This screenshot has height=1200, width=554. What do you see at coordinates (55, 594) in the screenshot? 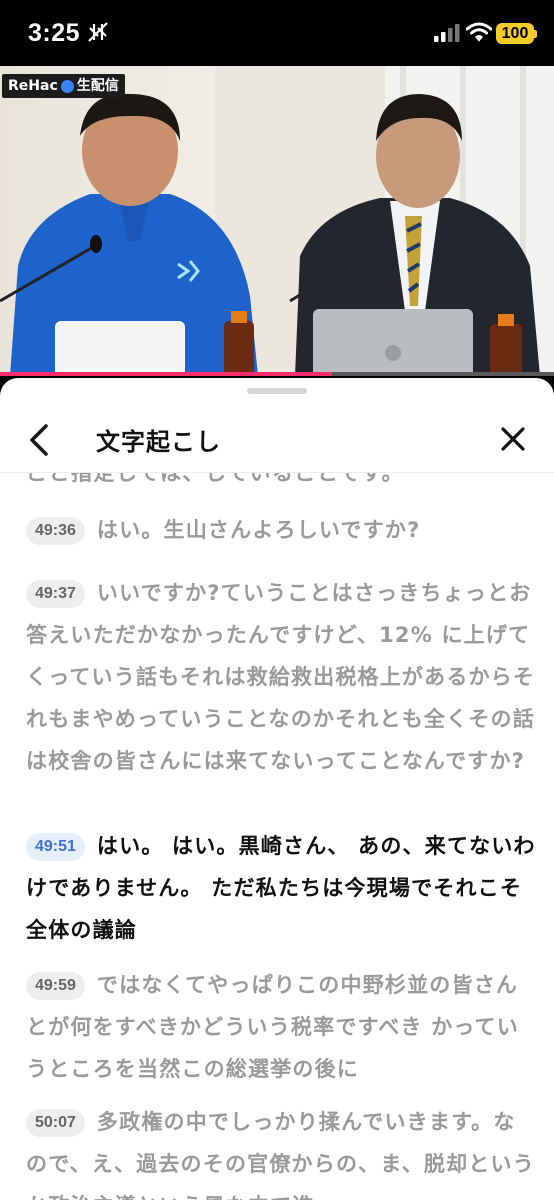
I see `timestamp-chip: 49:37` at bounding box center [55, 594].